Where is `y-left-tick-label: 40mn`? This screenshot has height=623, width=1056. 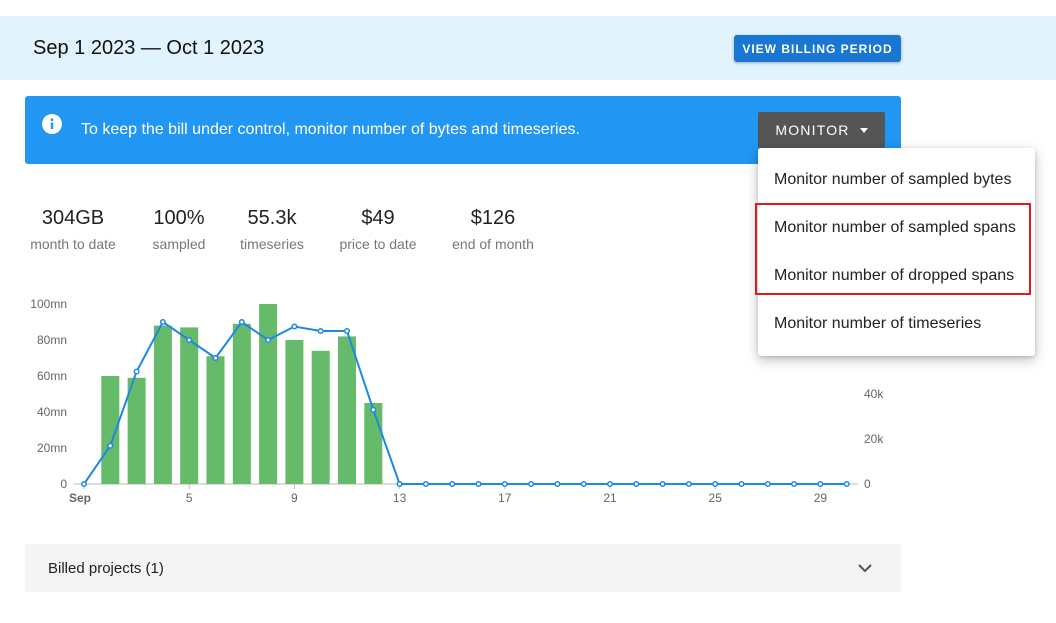 y-left-tick-label: 40mn is located at coordinates (52, 412).